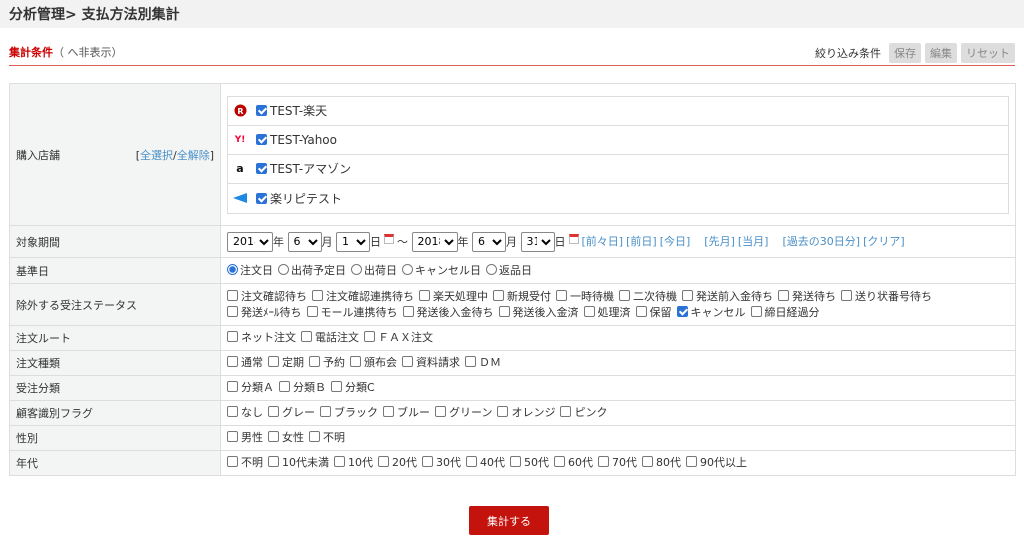 This screenshot has width=1024, height=554. Describe the element at coordinates (618, 198) in the screenshot. I see `store-item: 楽リピテスト` at that location.